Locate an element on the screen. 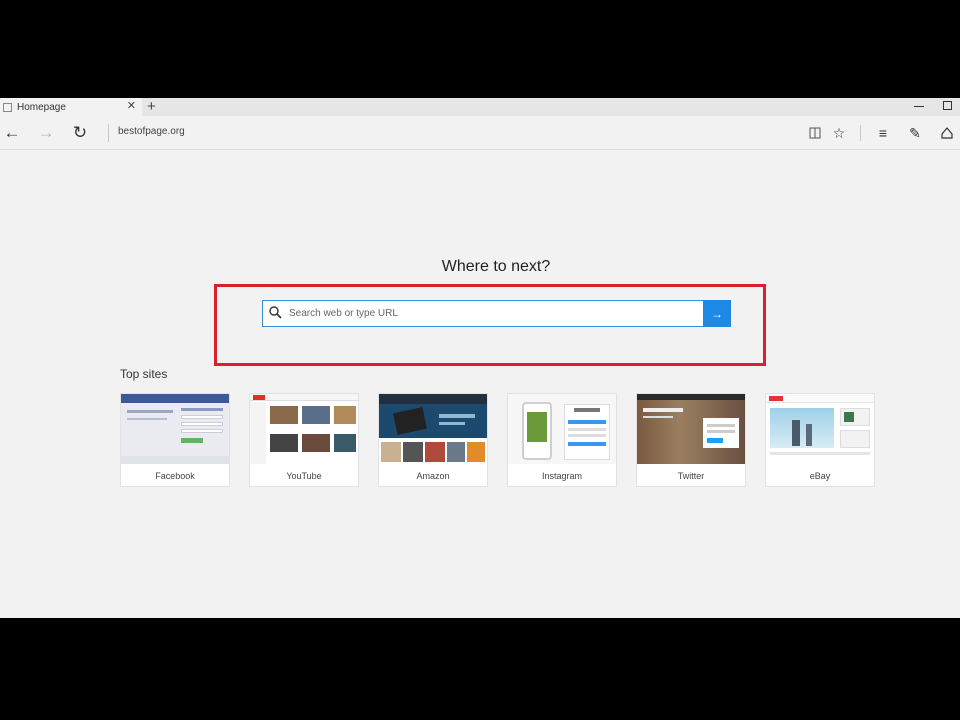 This screenshot has height=720, width=960. window-controls is located at coordinates (933, 105).